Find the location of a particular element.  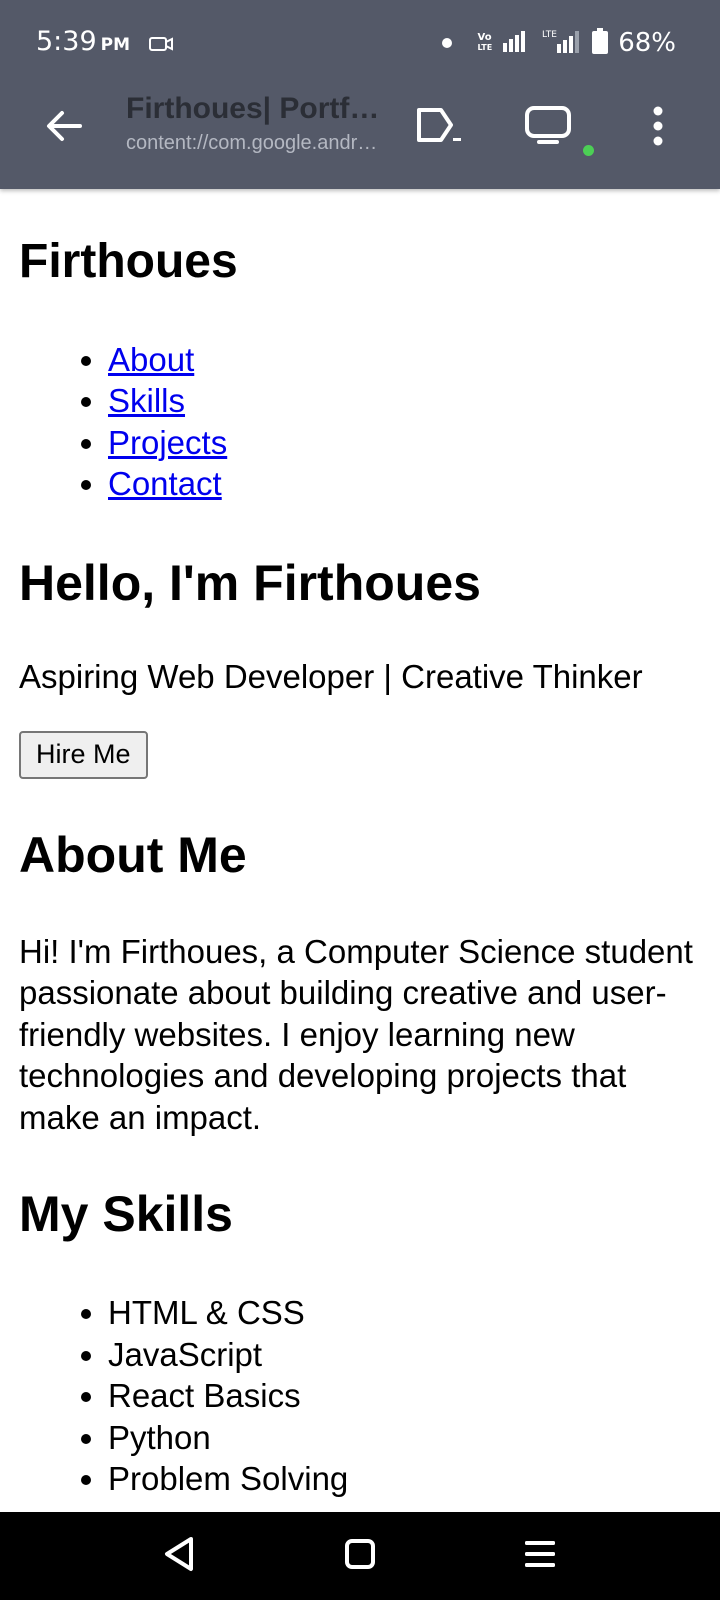

signal-icon is located at coordinates (515, 43).